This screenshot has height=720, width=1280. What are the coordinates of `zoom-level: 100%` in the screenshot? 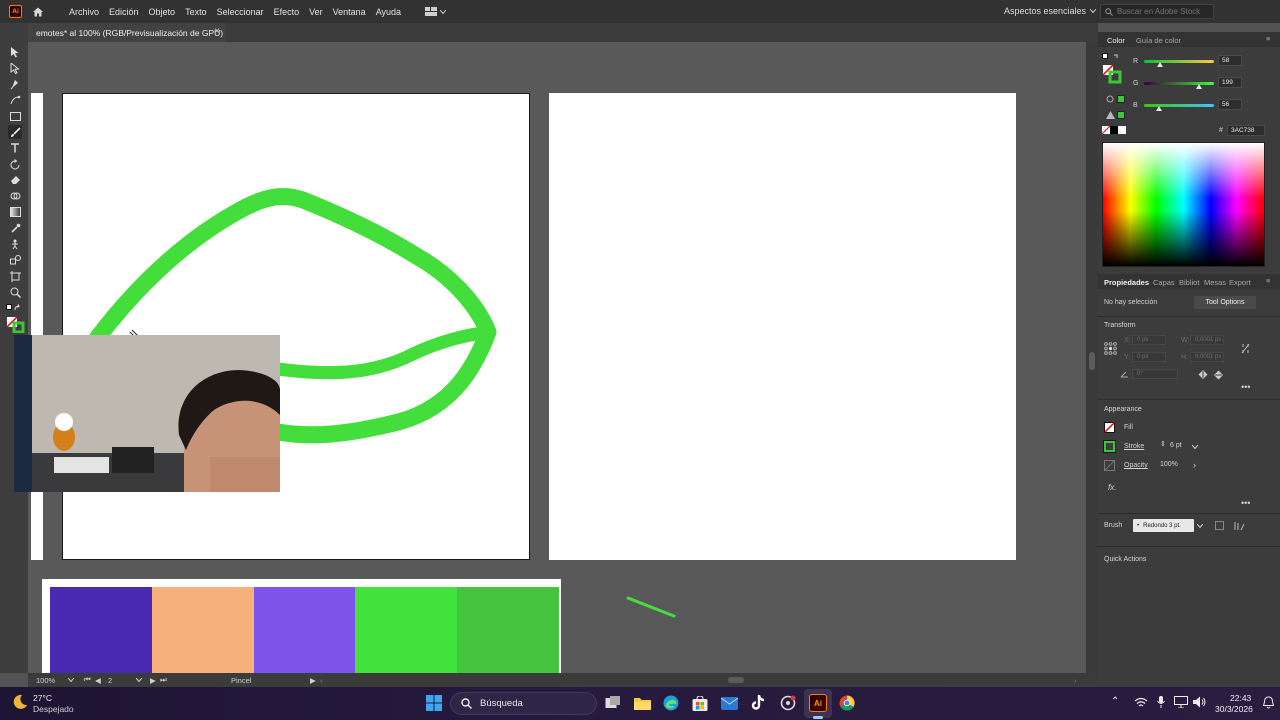 It's located at (45, 680).